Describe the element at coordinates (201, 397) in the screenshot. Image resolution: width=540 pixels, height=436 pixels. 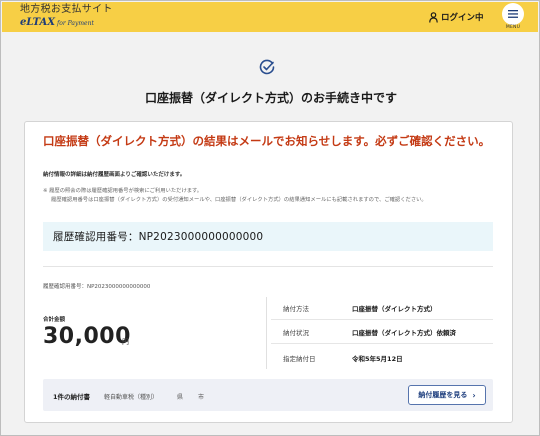
I see `city-label: 市` at that location.